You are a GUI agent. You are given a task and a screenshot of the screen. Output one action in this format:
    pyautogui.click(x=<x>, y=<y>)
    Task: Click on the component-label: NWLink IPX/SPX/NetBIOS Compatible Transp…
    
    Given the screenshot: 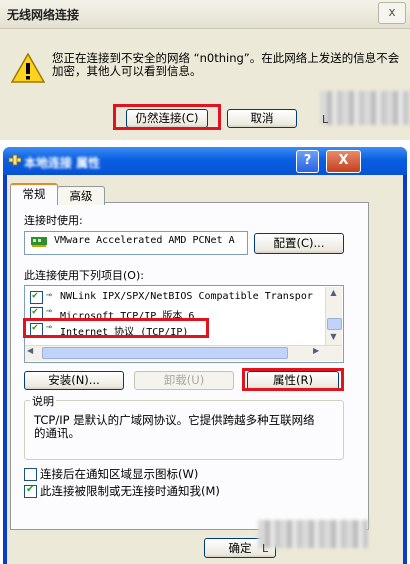 What is the action you would take?
    pyautogui.click(x=186, y=296)
    